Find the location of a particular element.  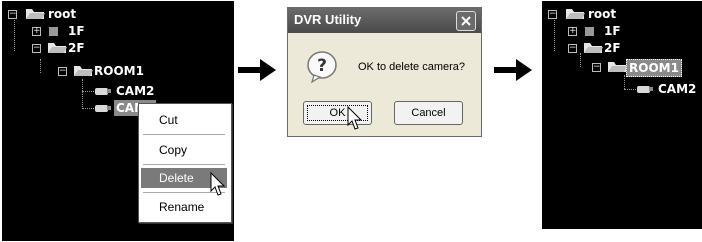

dialog-title: DVR Utility is located at coordinates (328, 19).